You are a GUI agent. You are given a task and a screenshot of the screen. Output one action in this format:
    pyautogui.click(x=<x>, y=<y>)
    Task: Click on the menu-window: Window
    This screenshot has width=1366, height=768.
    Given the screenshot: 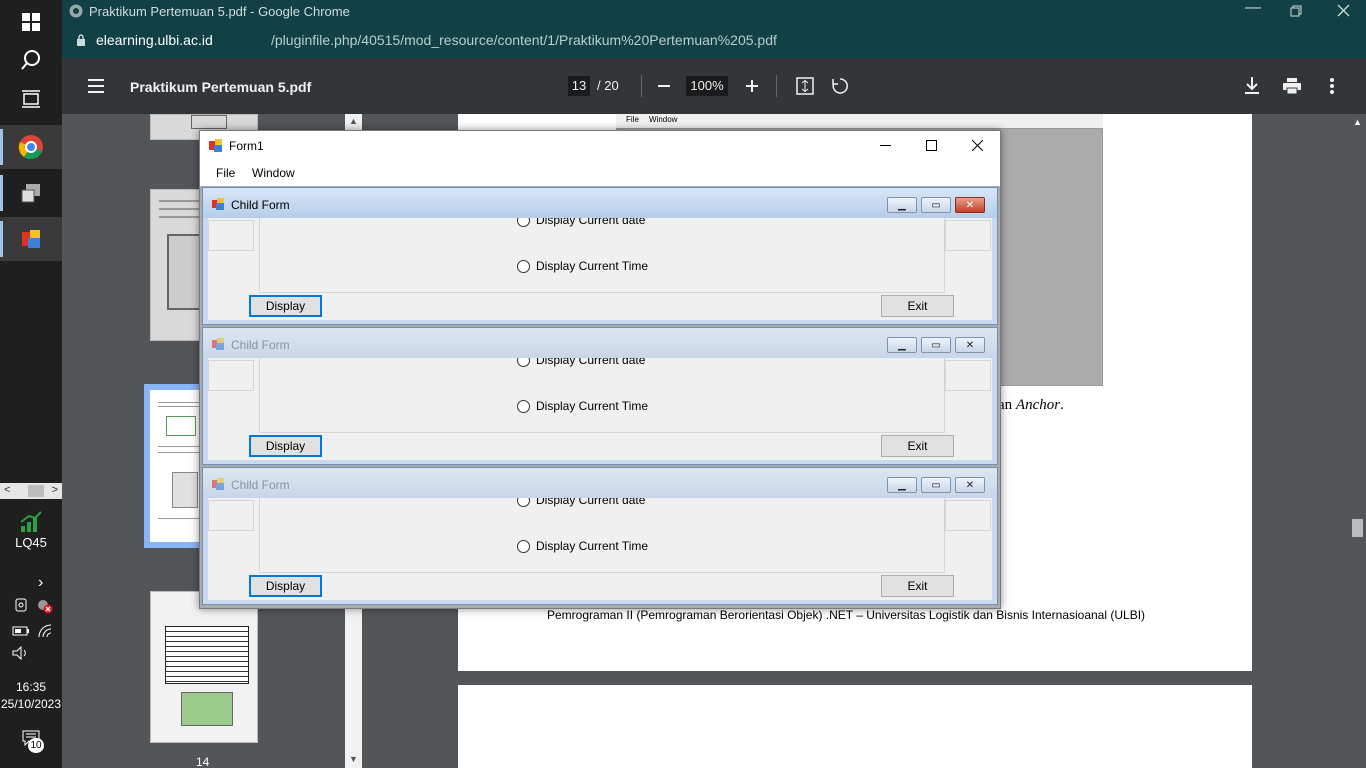 What is the action you would take?
    pyautogui.click(x=273, y=173)
    